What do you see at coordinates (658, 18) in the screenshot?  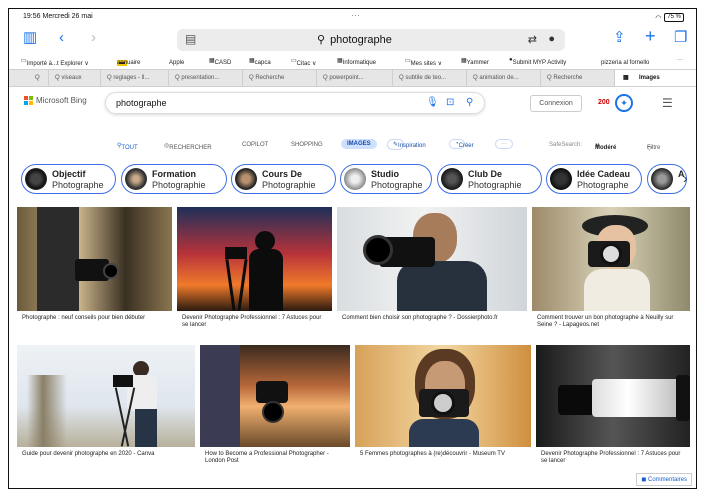 I see `wifi-icon: ◠` at bounding box center [658, 18].